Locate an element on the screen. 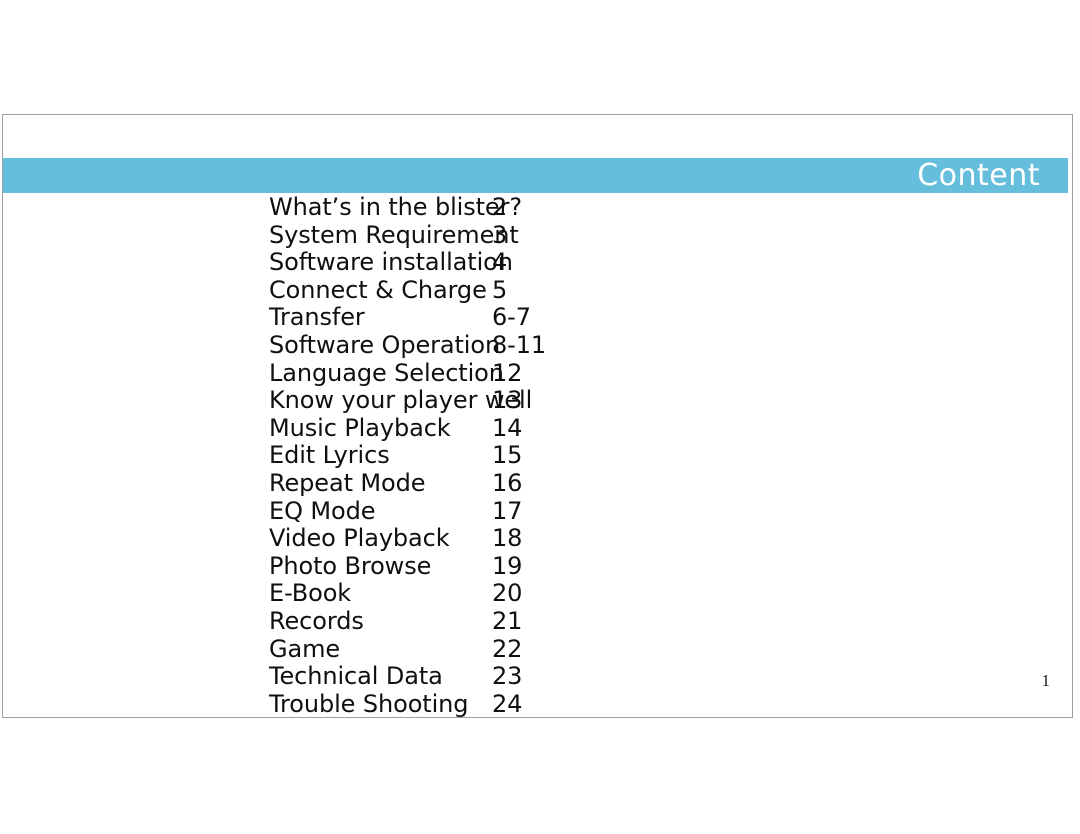  toc-entry: Video Playback 18 is located at coordinates (589, 539).